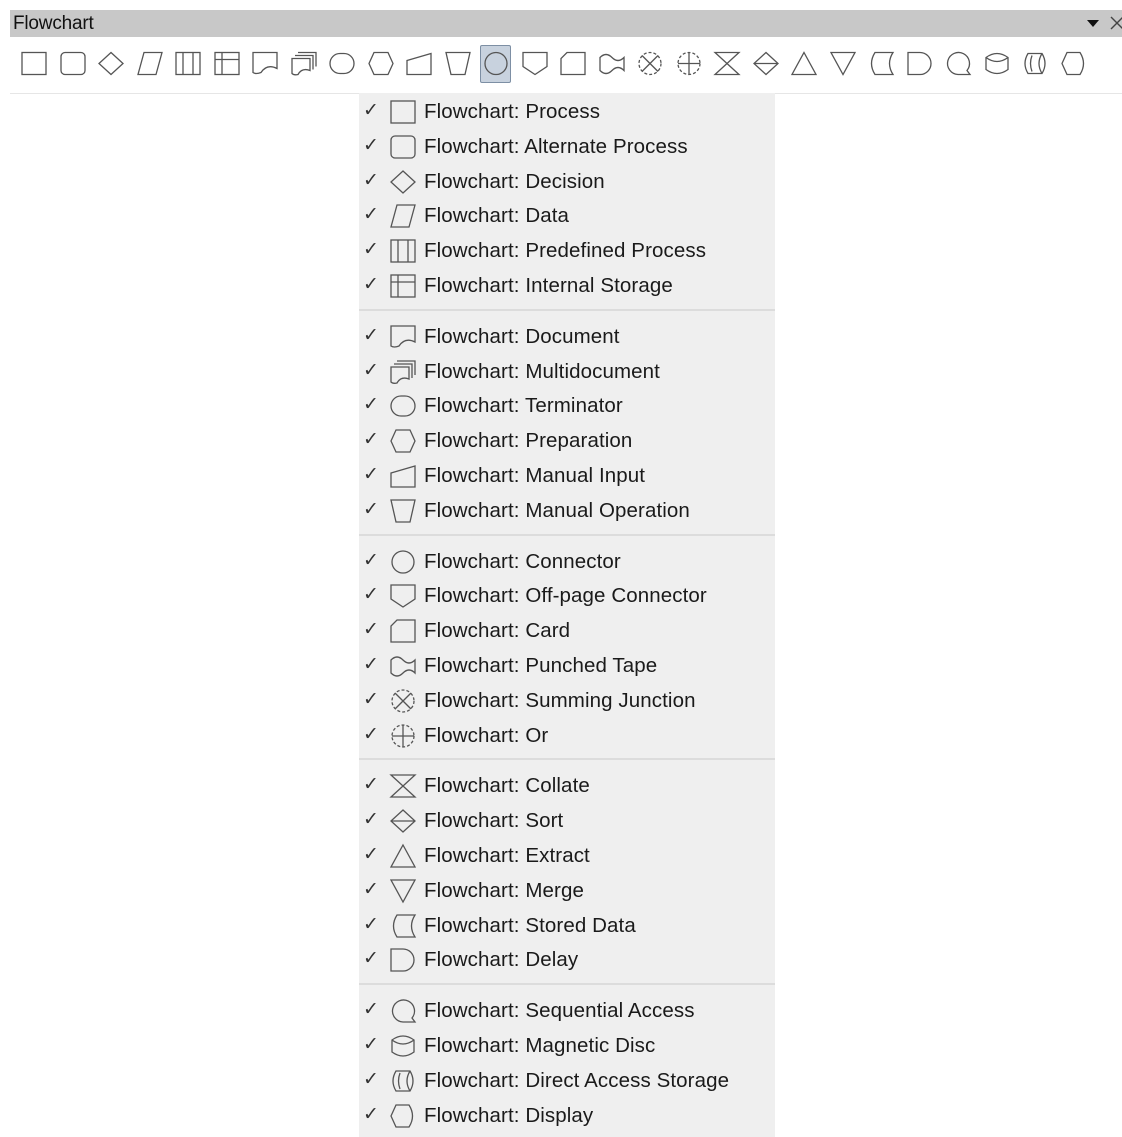 Image resolution: width=1122 pixels, height=1137 pixels. What do you see at coordinates (567, 406) in the screenshot?
I see `menu-item-terminator: ✓ Flowchart: Terminator` at bounding box center [567, 406].